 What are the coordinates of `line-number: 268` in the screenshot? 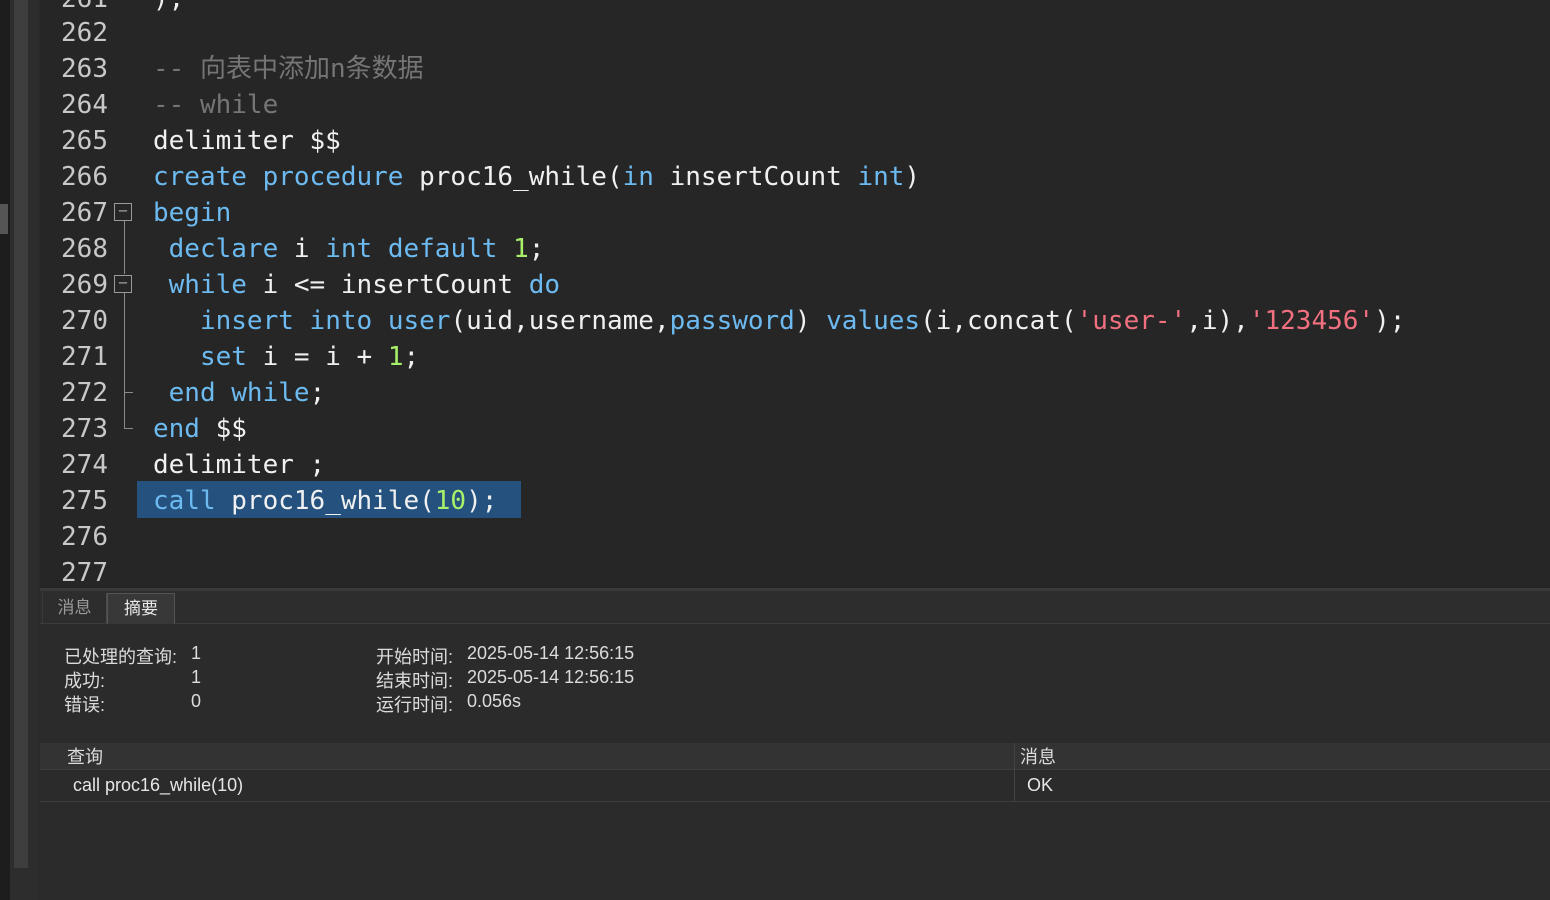 It's located at (84, 249).